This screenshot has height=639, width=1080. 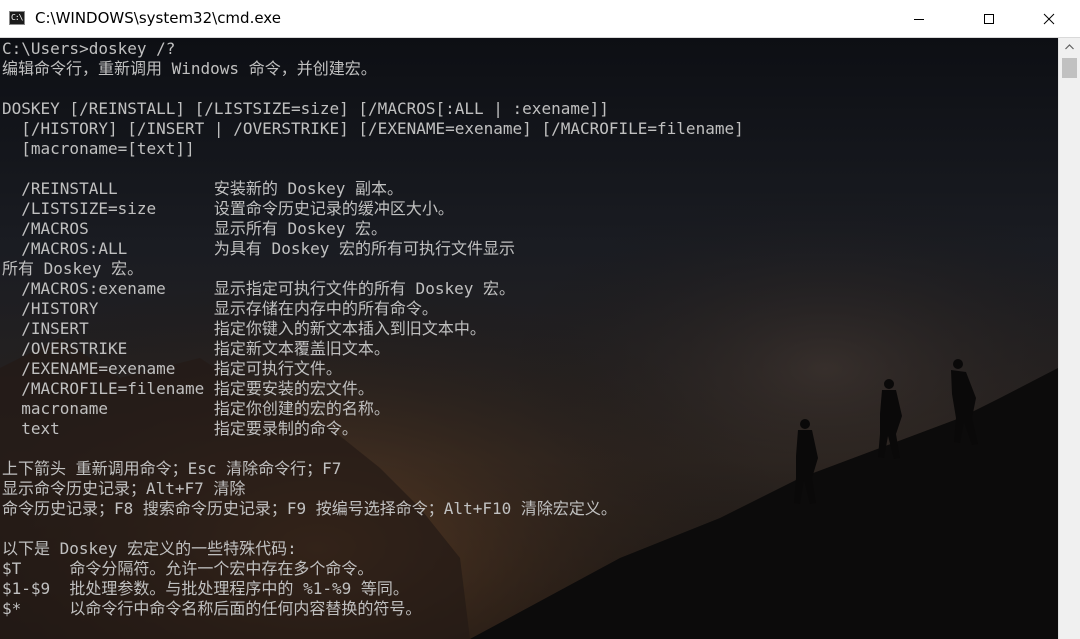 I want to click on console-line: /REINSTALL 安装新的 Doskey 副本。, so click(x=202, y=188).